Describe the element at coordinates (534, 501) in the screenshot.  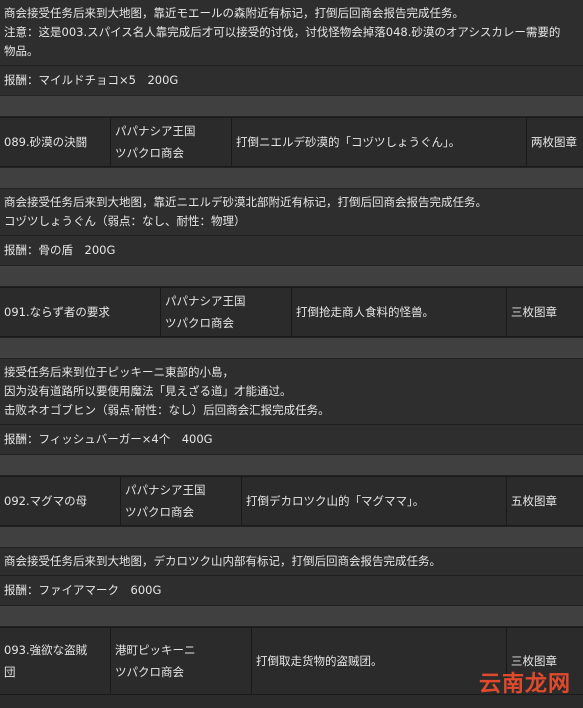
I see `quest-prize: 五枚图章` at that location.